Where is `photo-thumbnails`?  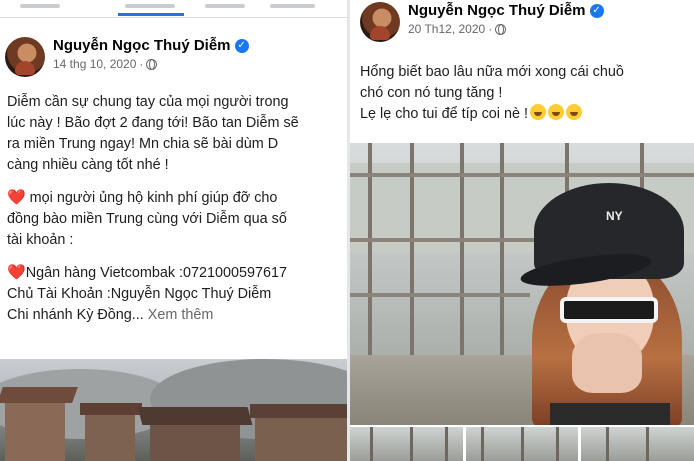 photo-thumbnails is located at coordinates (522, 444).